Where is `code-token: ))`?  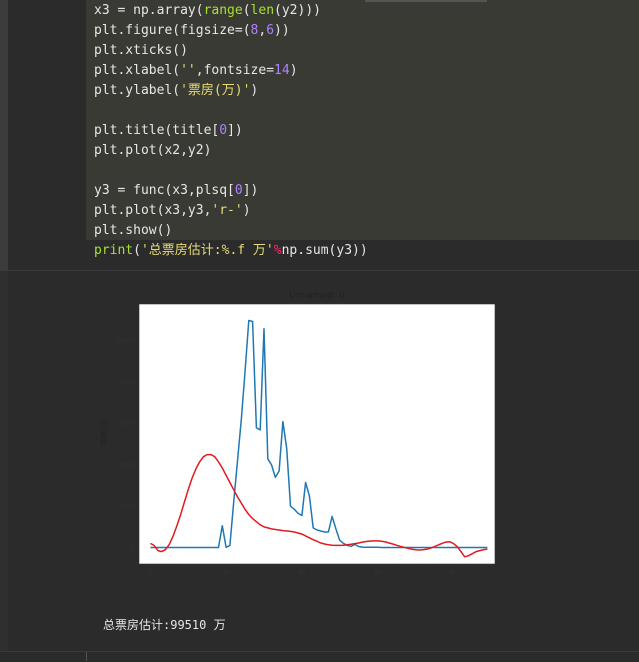
code-token: )) is located at coordinates (282, 30).